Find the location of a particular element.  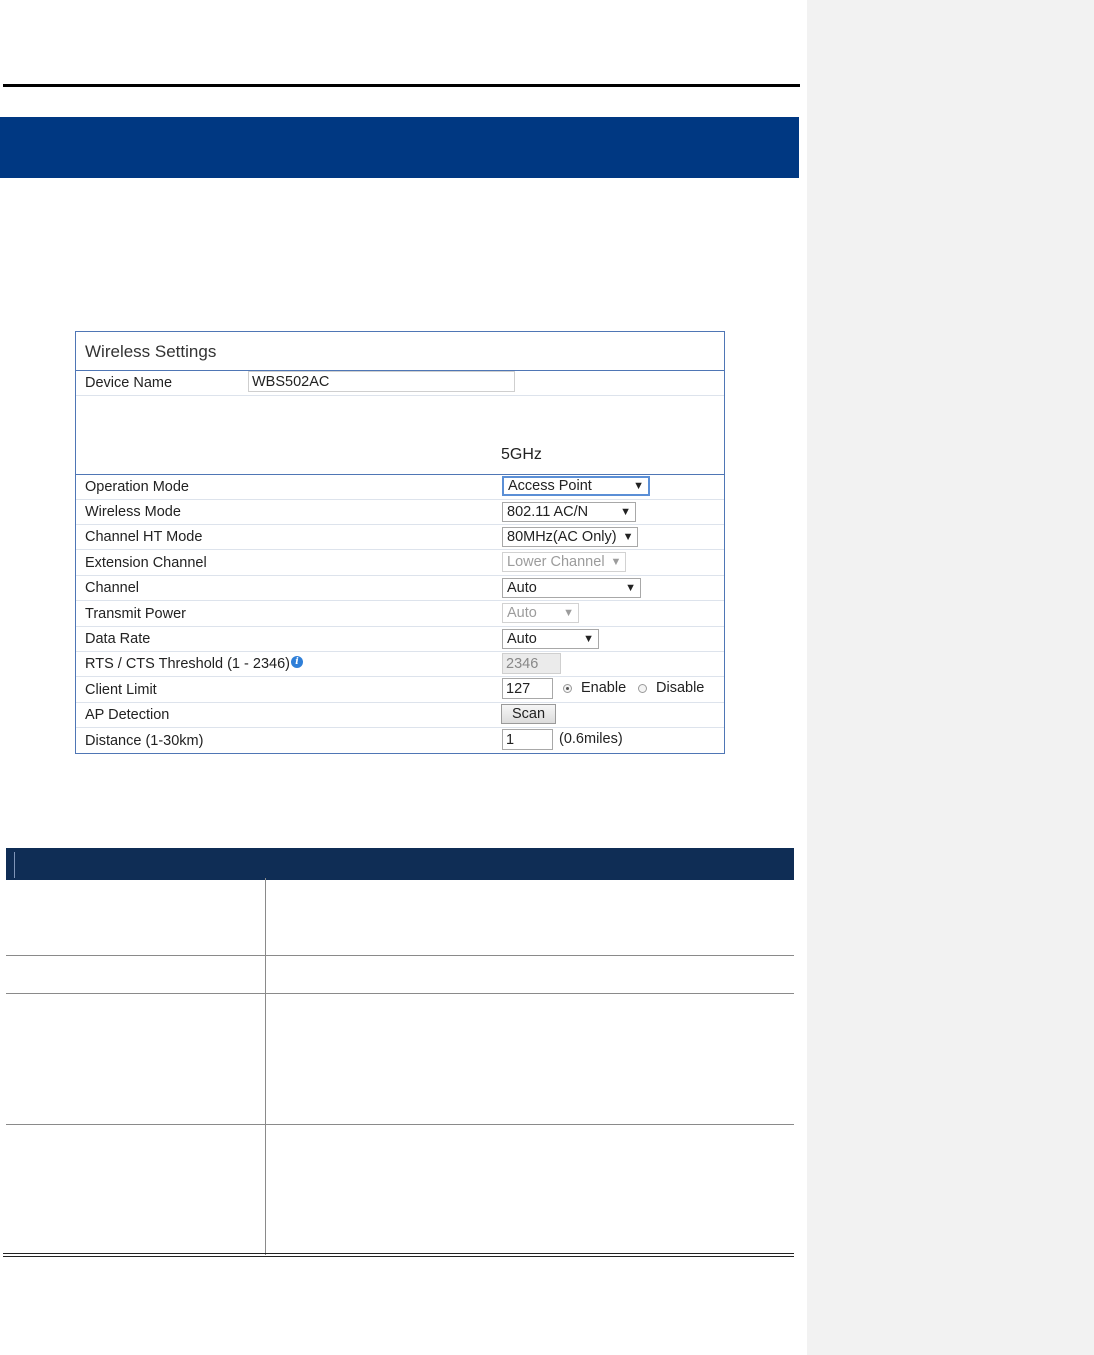

transmit-power-value: Auto is located at coordinates (522, 613).